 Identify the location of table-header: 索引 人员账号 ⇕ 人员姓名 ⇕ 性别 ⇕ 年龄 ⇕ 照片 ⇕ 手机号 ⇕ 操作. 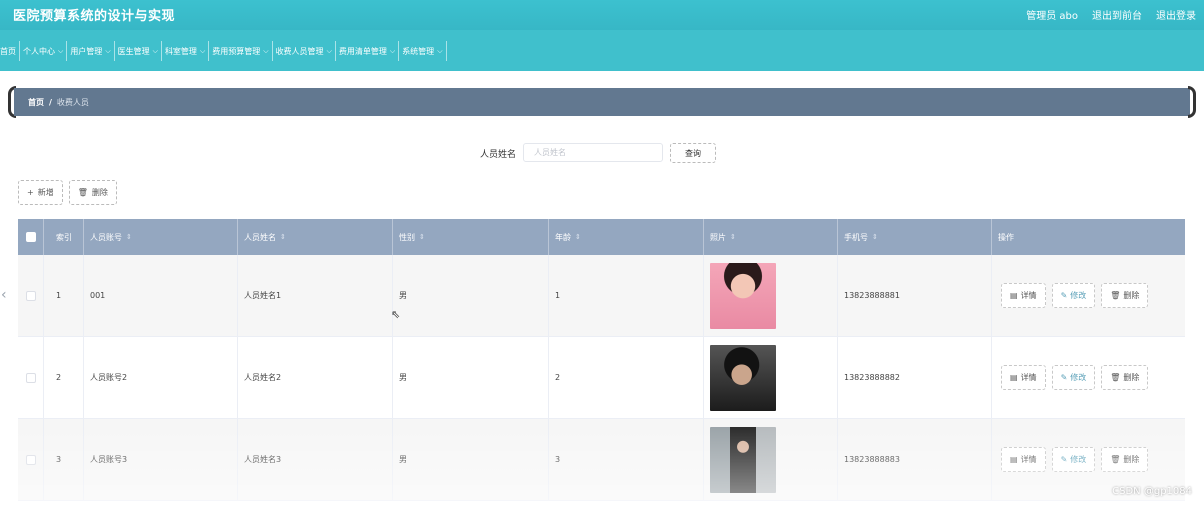
(601, 237).